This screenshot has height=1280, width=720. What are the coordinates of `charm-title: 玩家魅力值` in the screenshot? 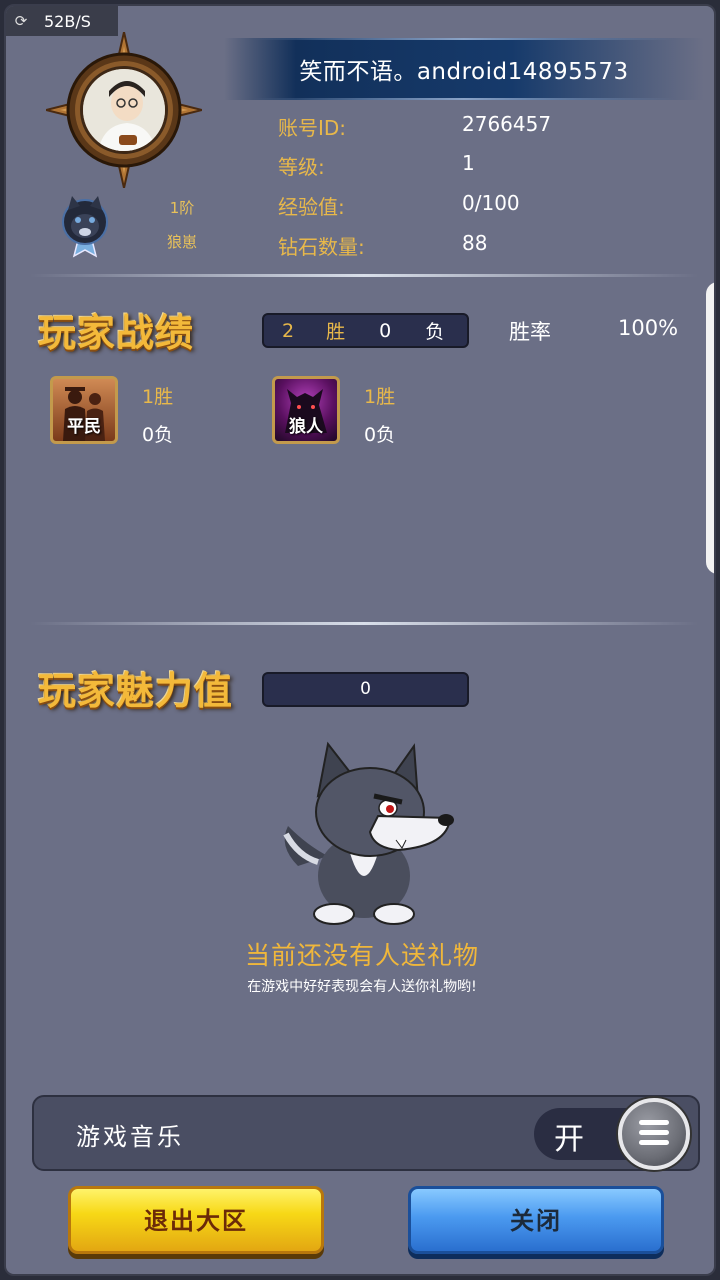 It's located at (136, 690).